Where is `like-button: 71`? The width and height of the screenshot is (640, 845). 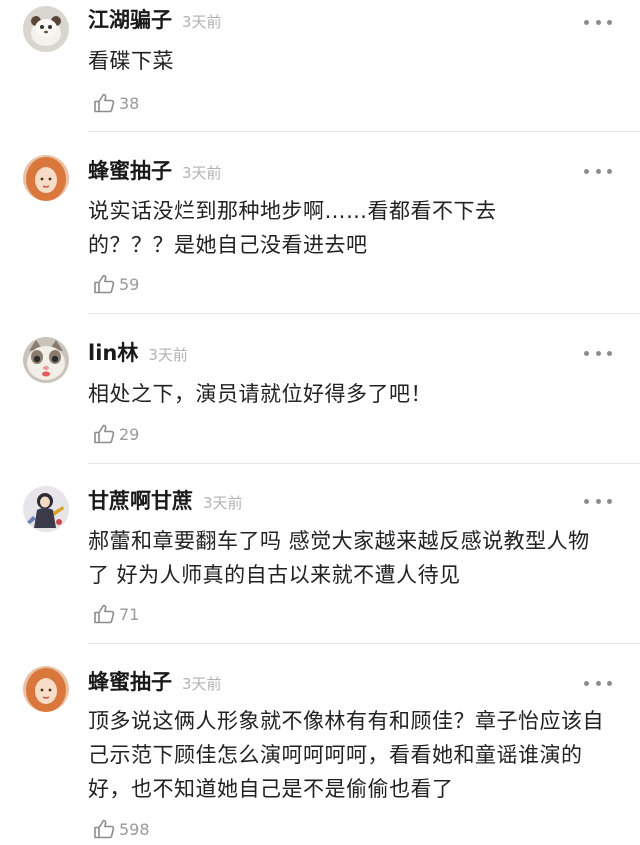
like-button: 71 is located at coordinates (115, 614).